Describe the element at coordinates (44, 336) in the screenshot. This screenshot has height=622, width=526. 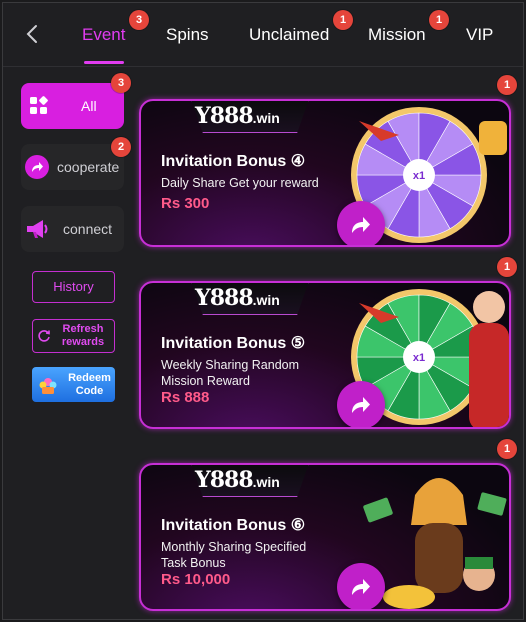
I see `refresh-icon` at that location.